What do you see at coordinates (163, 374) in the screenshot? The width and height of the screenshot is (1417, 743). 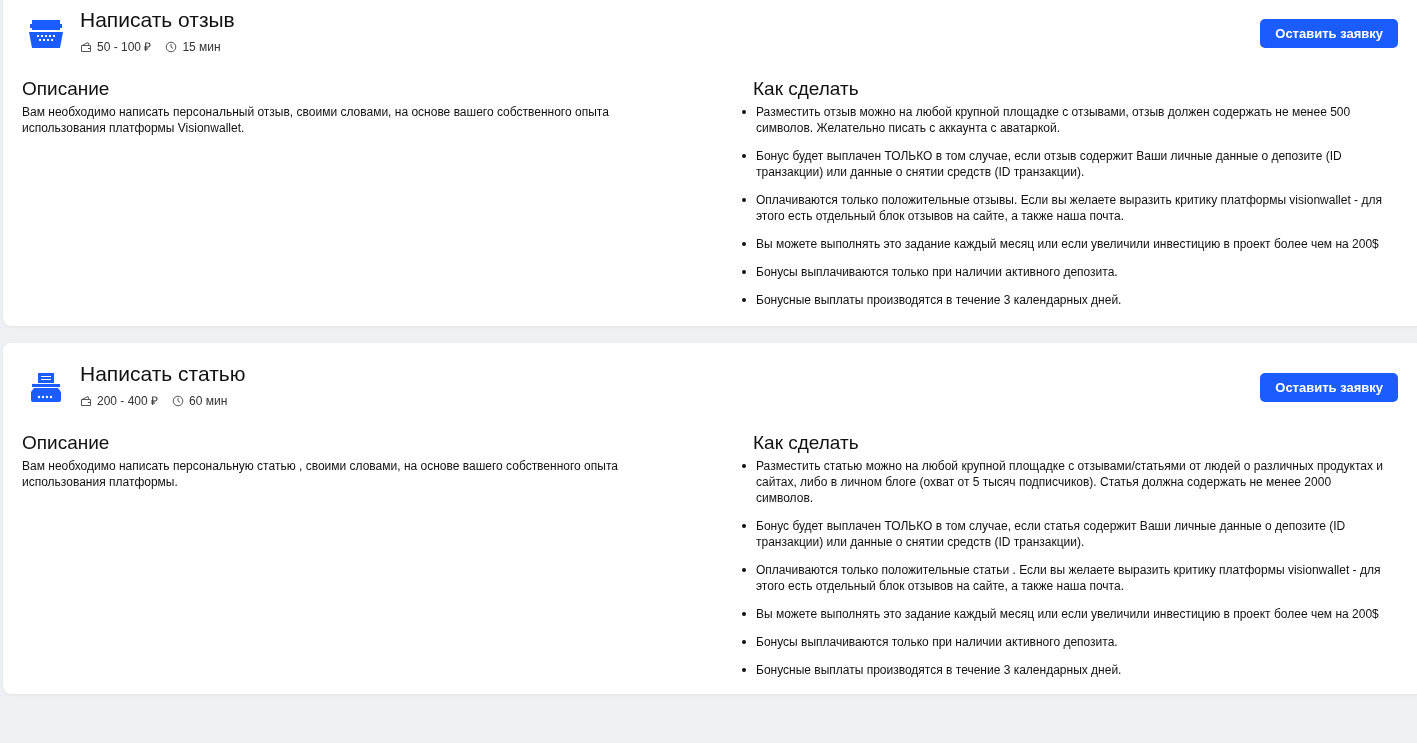 I see `task-title: Написать статью` at bounding box center [163, 374].